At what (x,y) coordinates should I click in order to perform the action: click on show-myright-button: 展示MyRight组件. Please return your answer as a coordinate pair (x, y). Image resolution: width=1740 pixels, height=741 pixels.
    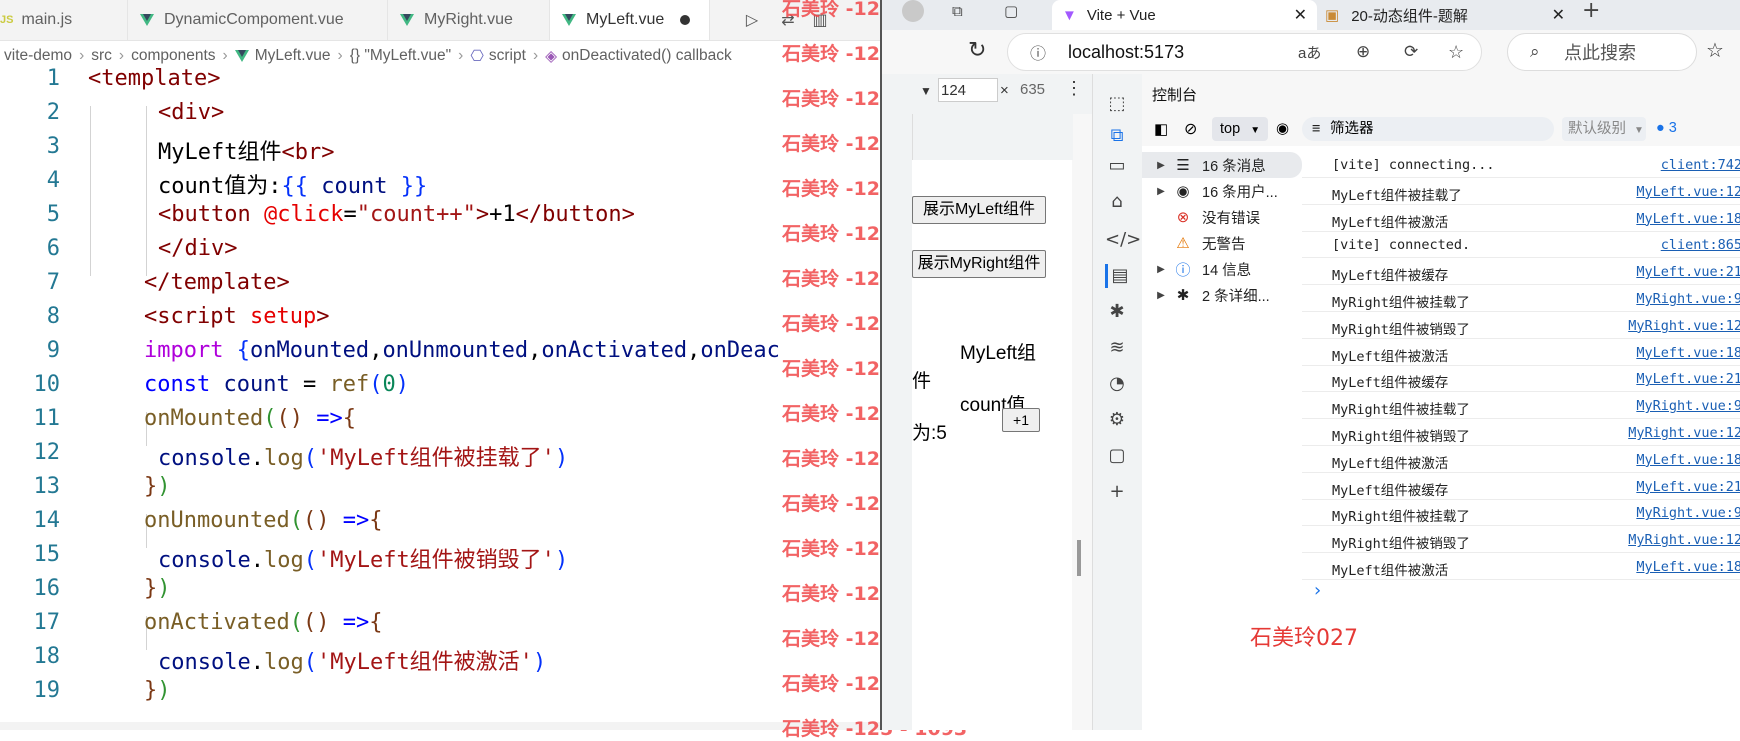
    Looking at the image, I should click on (979, 264).